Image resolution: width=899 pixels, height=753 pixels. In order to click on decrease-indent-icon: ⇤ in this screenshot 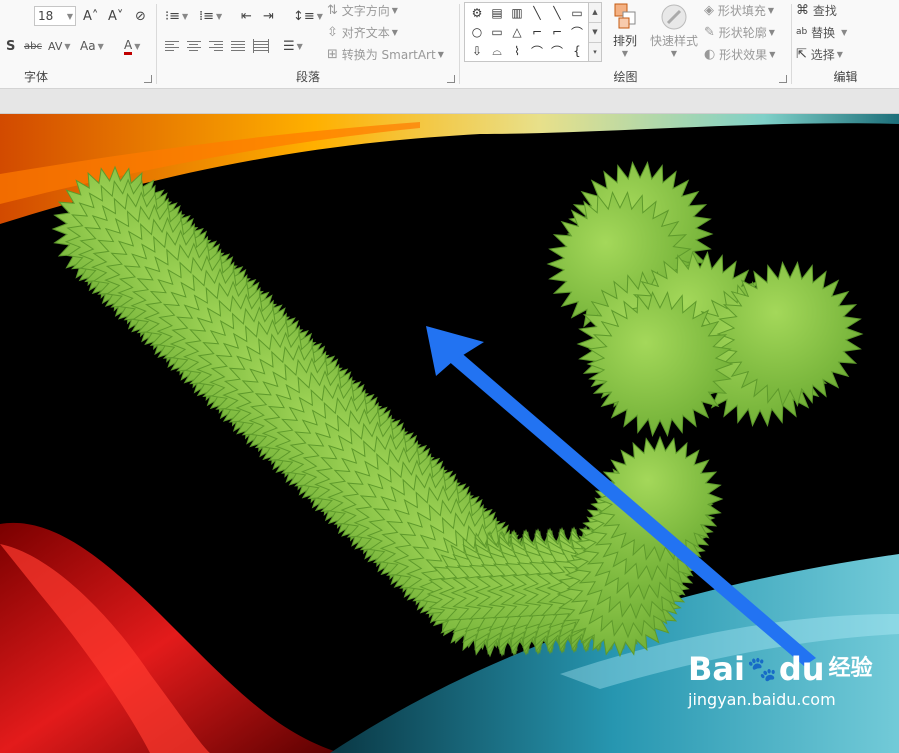, I will do `click(246, 16)`.